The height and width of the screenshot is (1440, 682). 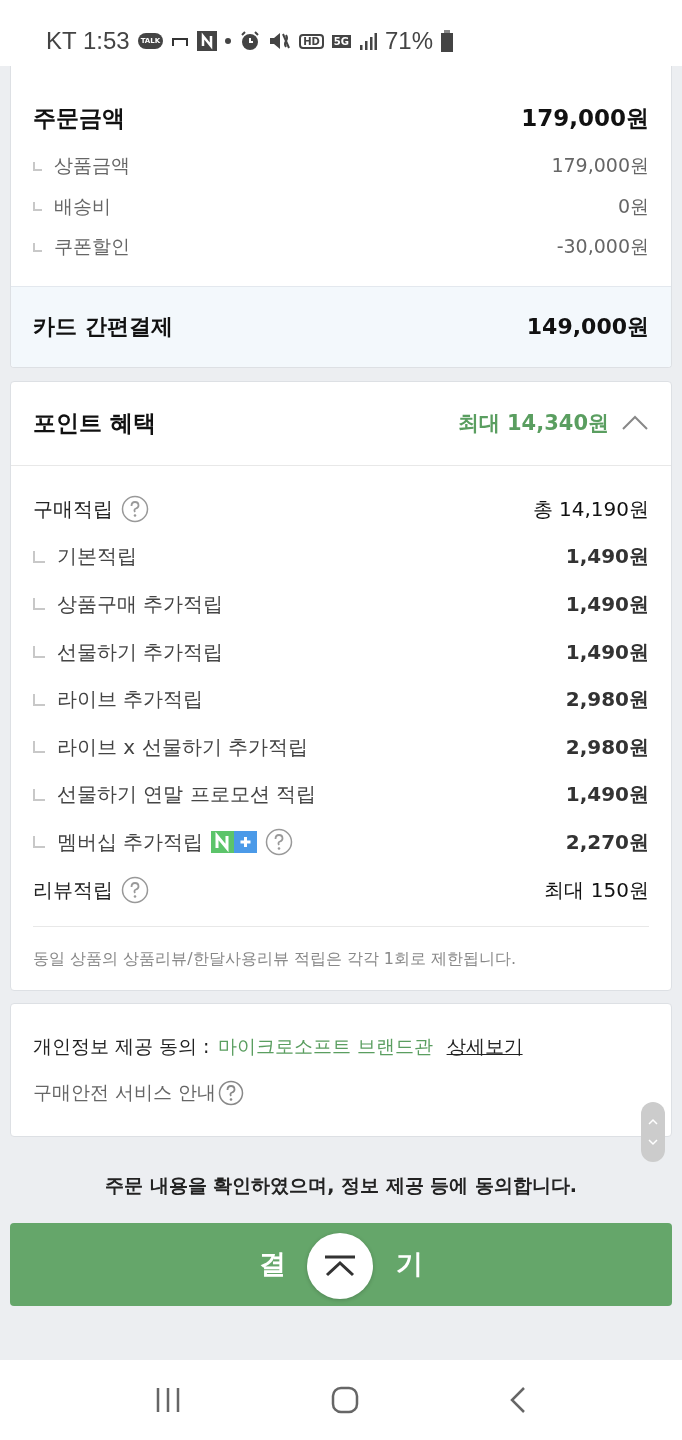 I want to click on item-label: 배송비, so click(x=82, y=206).